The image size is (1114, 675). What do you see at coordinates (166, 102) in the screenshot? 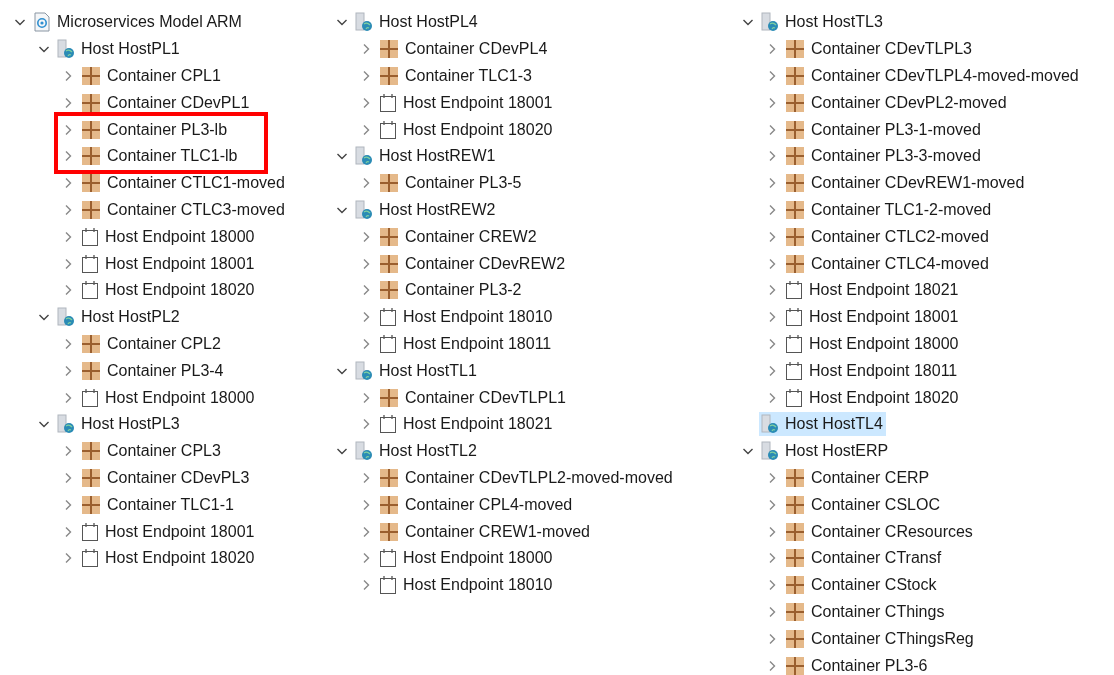
I see `tree-item: Container CDevPL1` at bounding box center [166, 102].